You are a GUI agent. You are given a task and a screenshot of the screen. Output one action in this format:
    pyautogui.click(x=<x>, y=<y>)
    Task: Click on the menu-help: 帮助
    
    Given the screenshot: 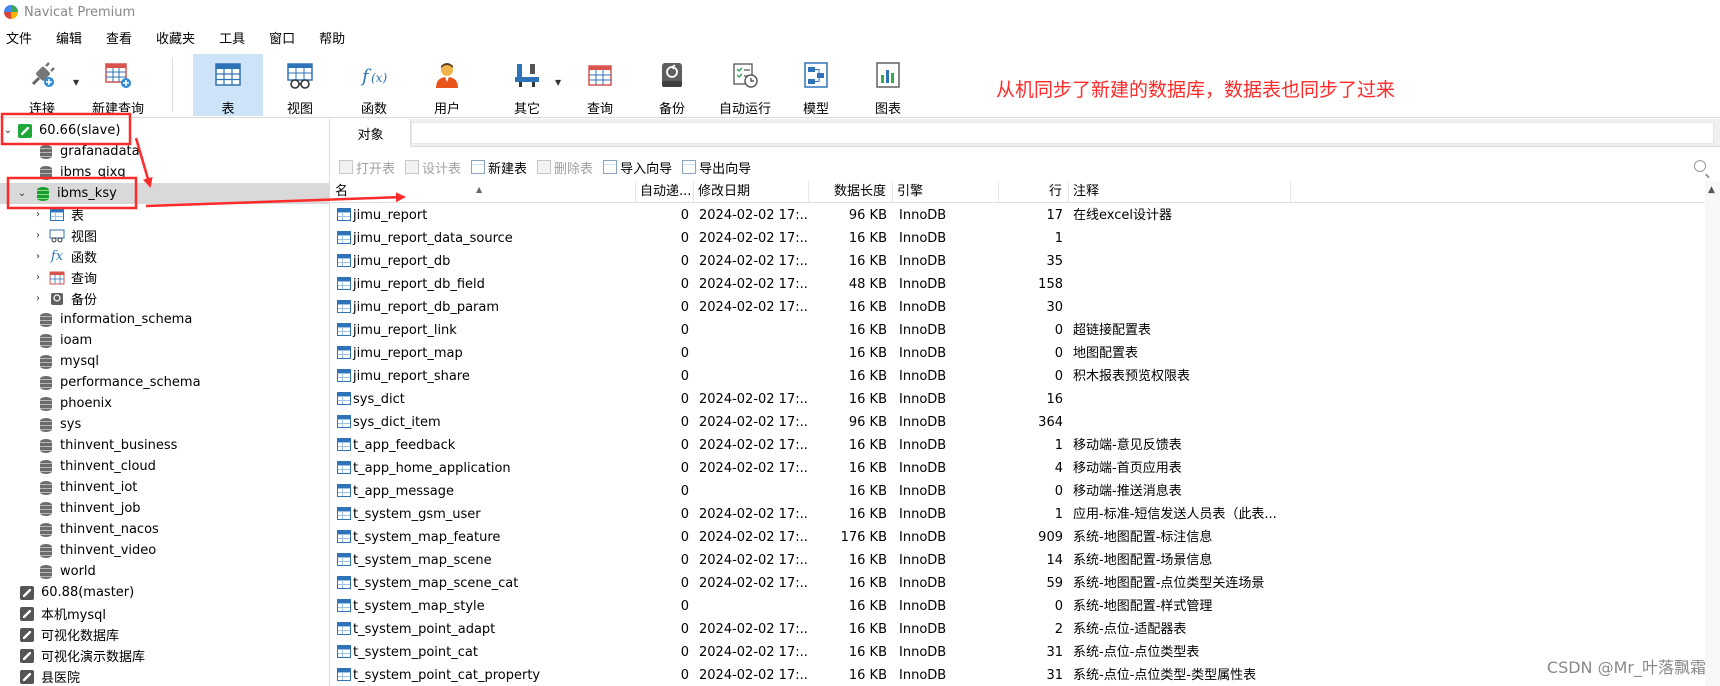 What is the action you would take?
    pyautogui.click(x=334, y=37)
    